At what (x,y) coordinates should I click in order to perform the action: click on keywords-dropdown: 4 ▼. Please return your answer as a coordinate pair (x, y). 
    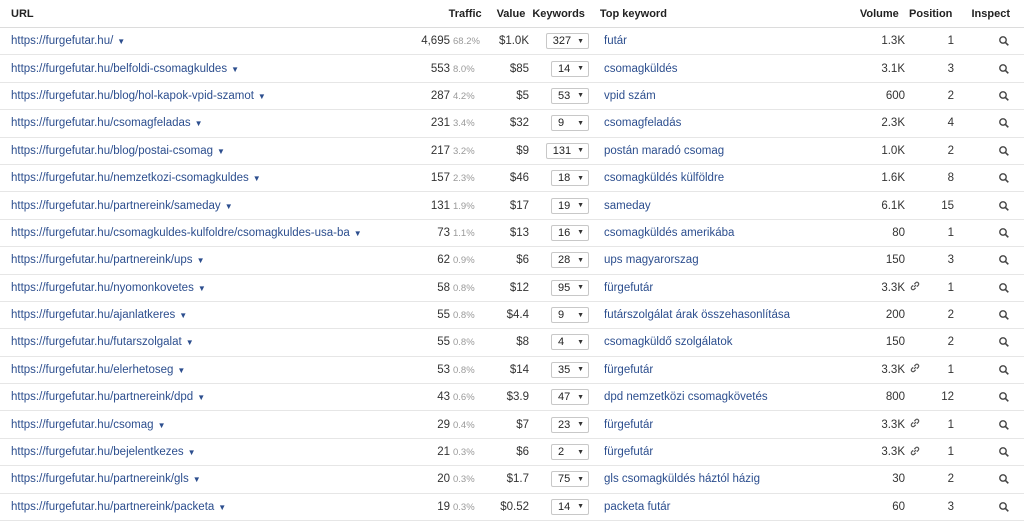
    Looking at the image, I should click on (570, 342).